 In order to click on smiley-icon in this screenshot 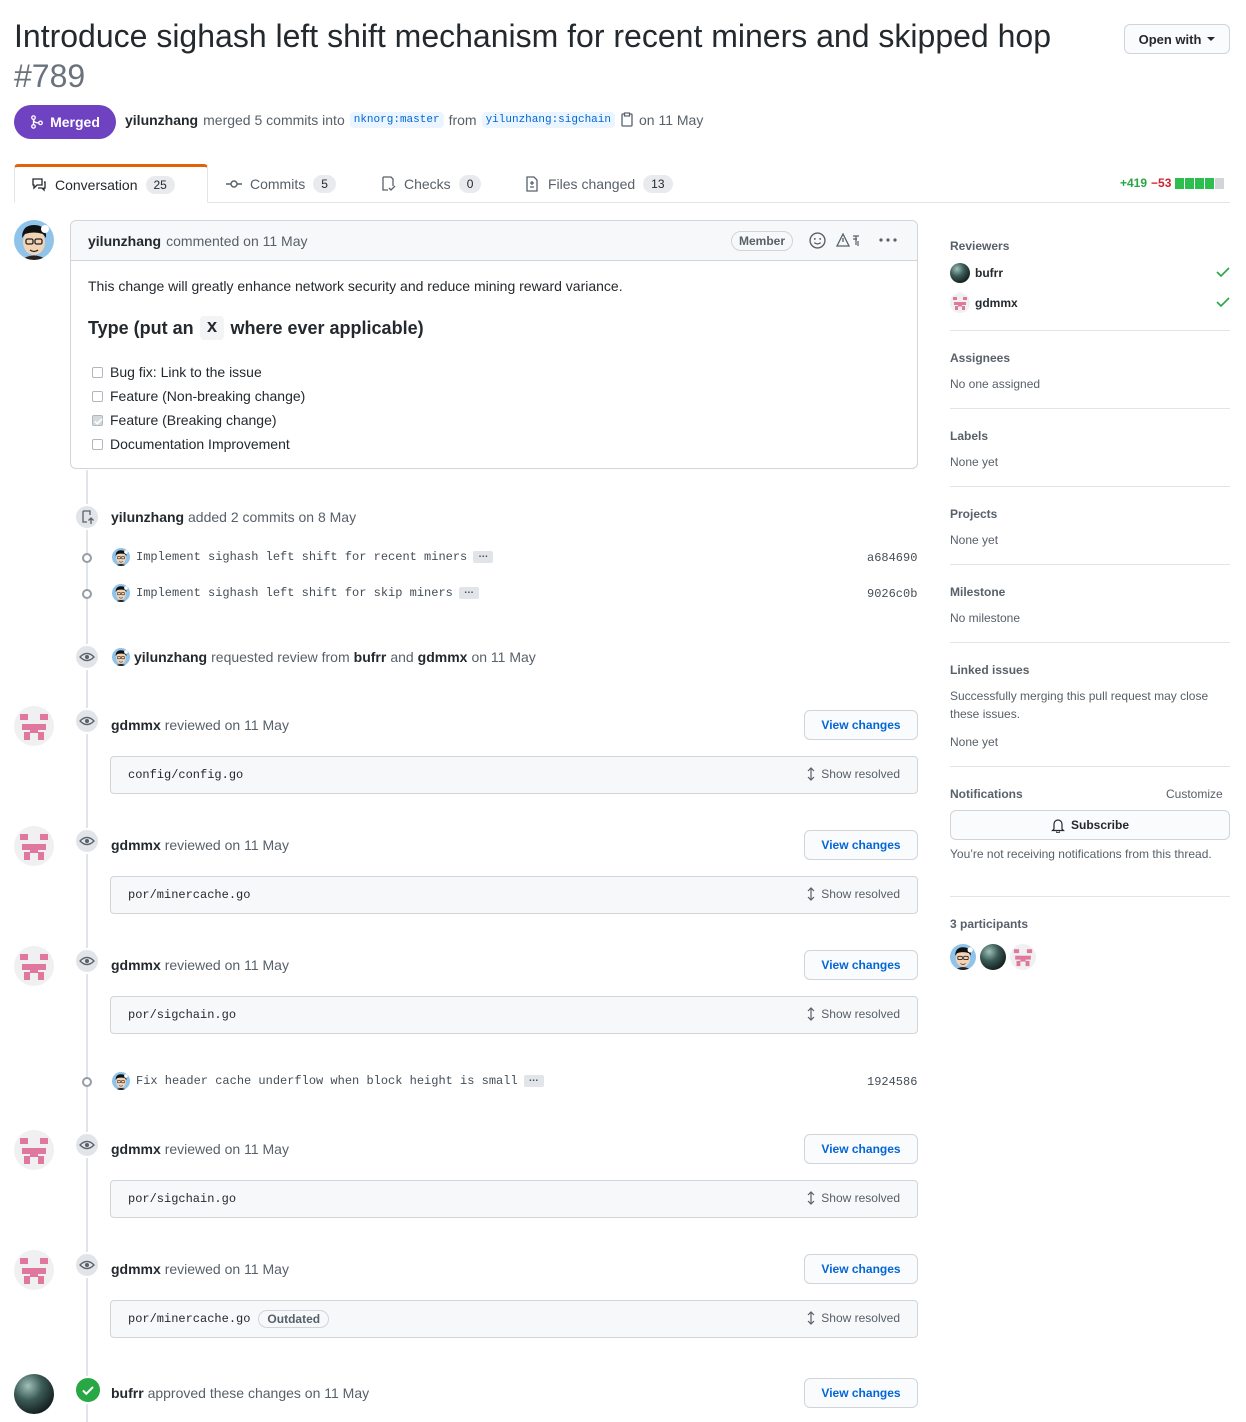, I will do `click(817, 240)`.